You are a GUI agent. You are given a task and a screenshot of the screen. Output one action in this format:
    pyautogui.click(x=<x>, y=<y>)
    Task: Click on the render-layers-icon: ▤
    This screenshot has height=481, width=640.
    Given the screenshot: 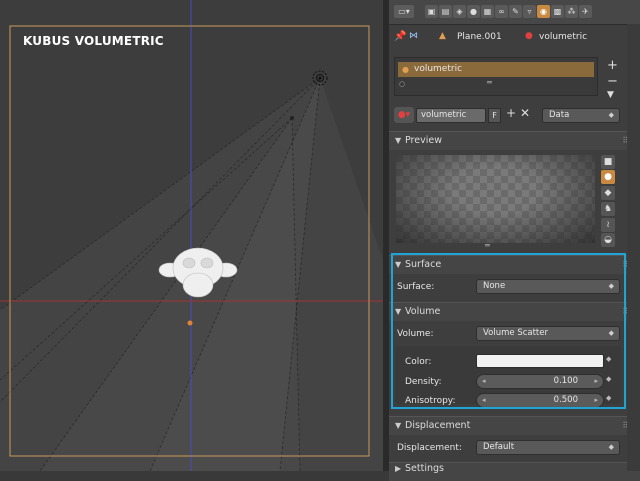 What is the action you would take?
    pyautogui.click(x=445, y=11)
    